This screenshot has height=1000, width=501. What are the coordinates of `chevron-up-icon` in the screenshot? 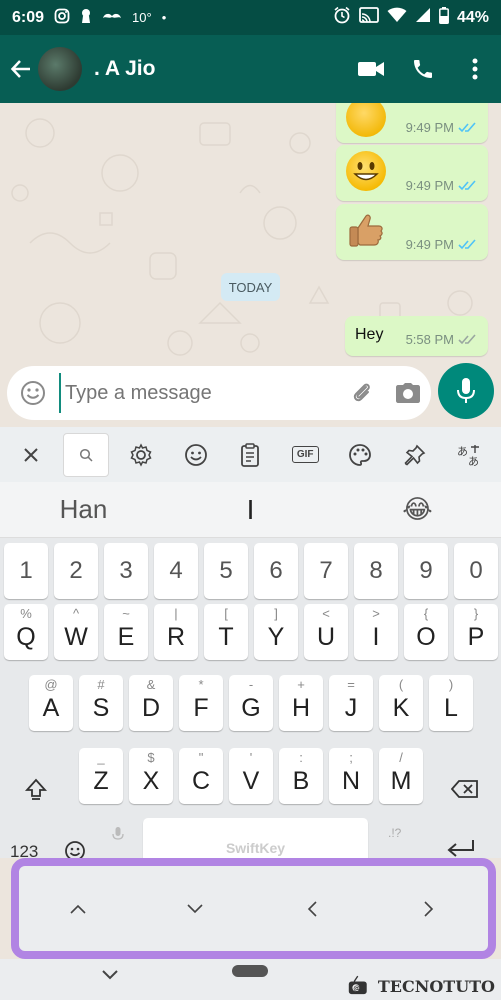 It's located at (78, 909).